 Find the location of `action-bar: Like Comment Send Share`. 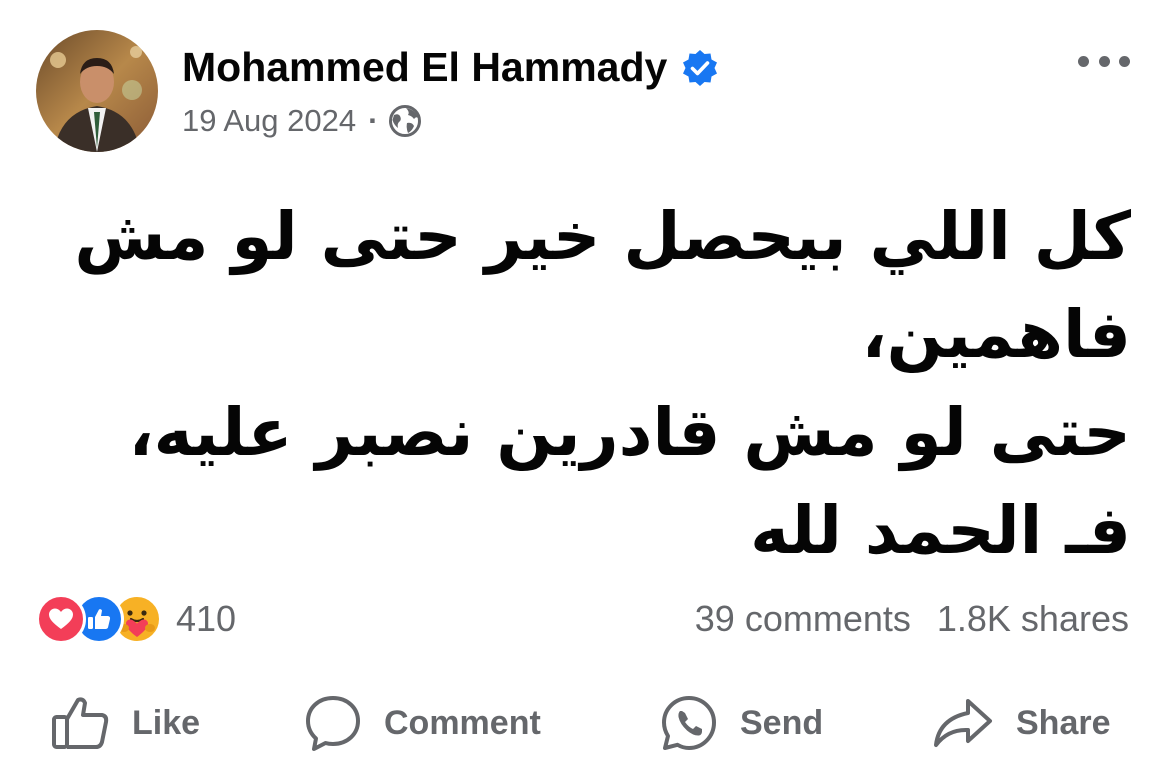

action-bar: Like Comment Send Share is located at coordinates (584, 723).